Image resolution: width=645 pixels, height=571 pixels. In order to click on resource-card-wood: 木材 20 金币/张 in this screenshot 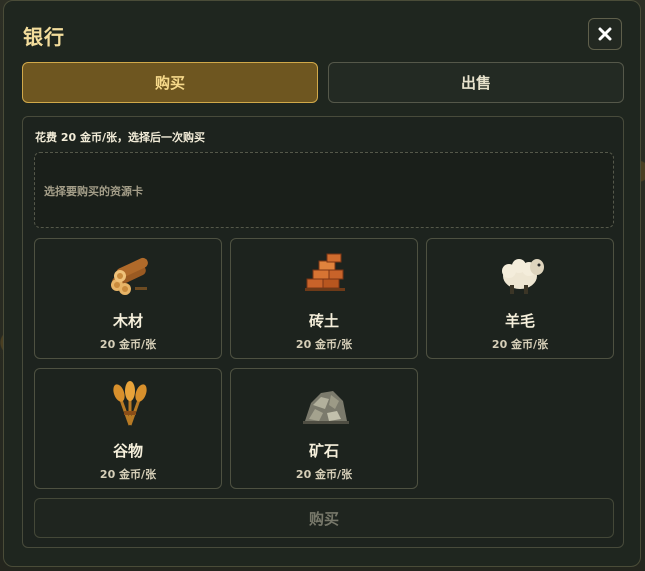, I will do `click(128, 298)`.